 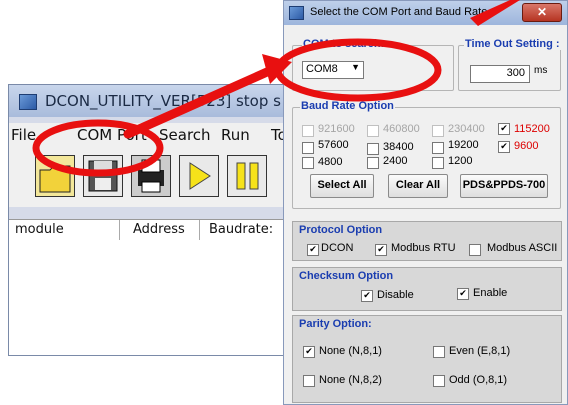 What do you see at coordinates (532, 129) in the screenshot?
I see `baud-115200-label: 115200` at bounding box center [532, 129].